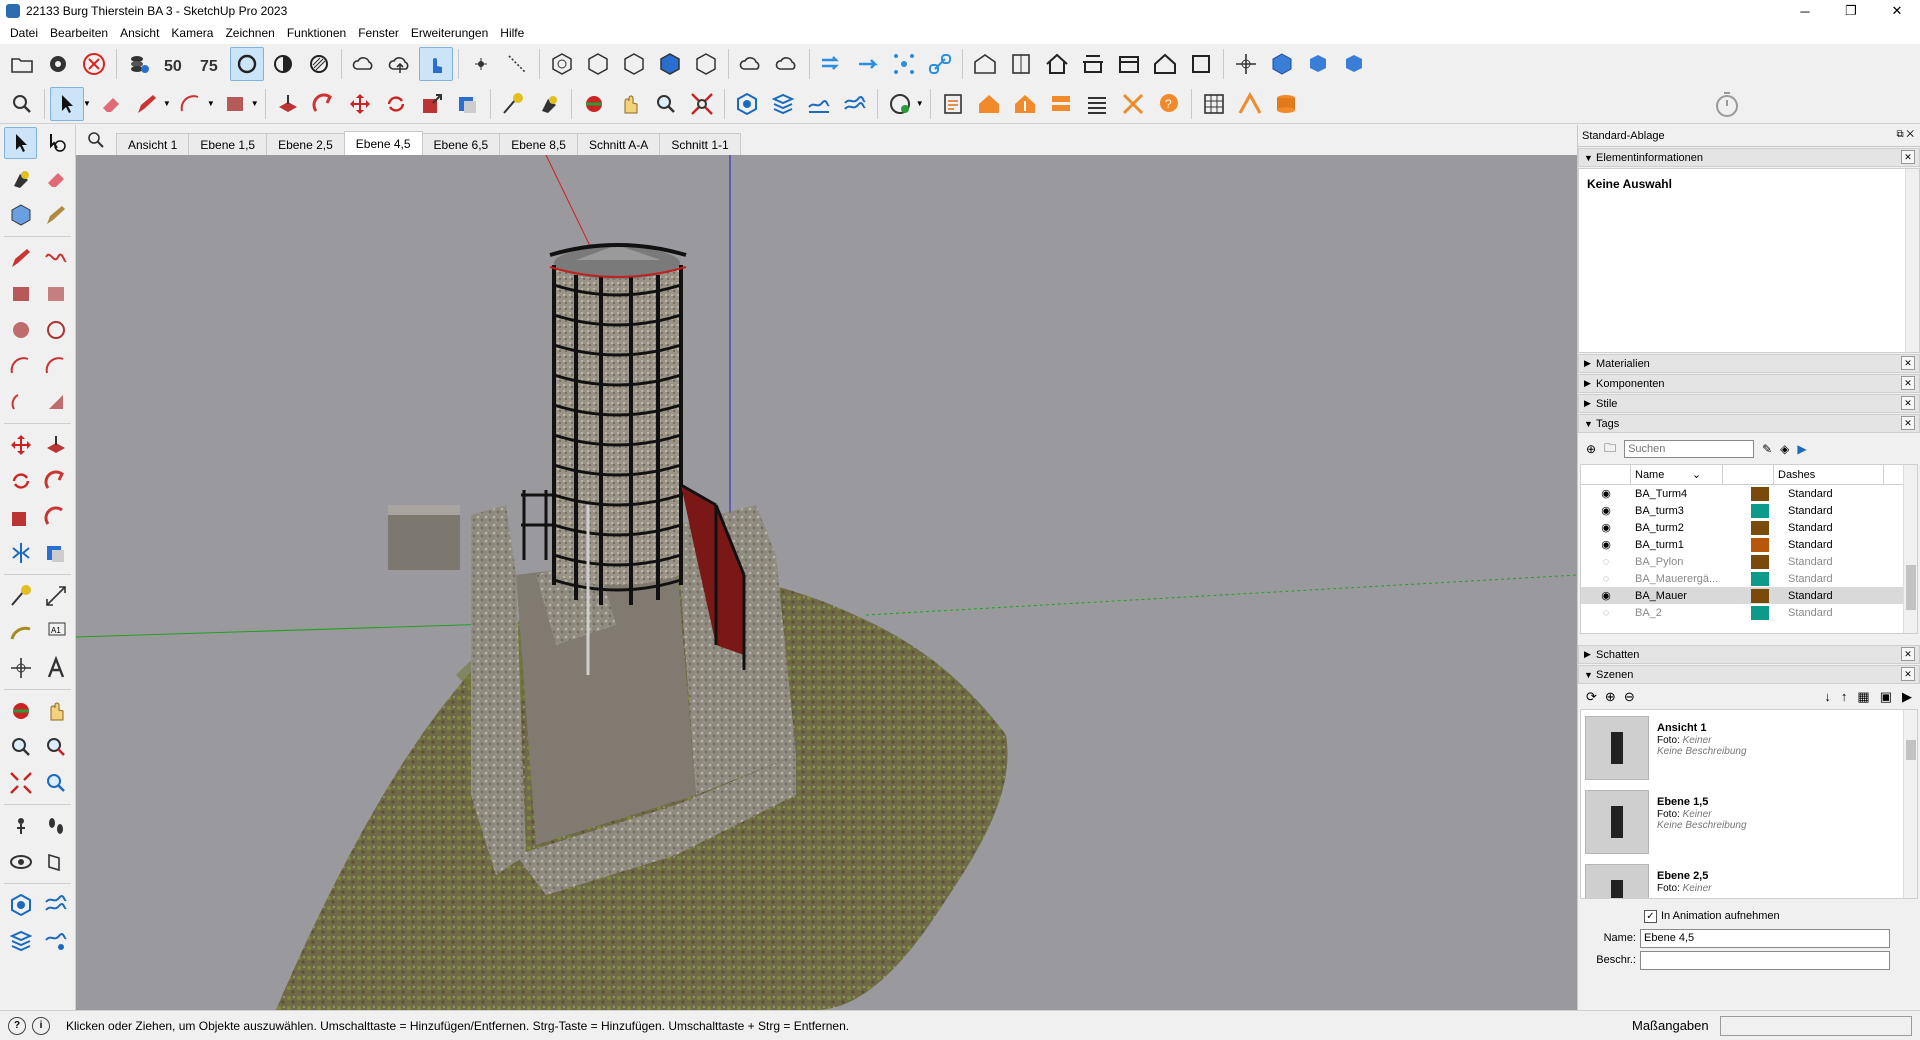 Image resolution: width=1920 pixels, height=1040 pixels. What do you see at coordinates (855, 104) in the screenshot?
I see `sandbox2-icon` at bounding box center [855, 104].